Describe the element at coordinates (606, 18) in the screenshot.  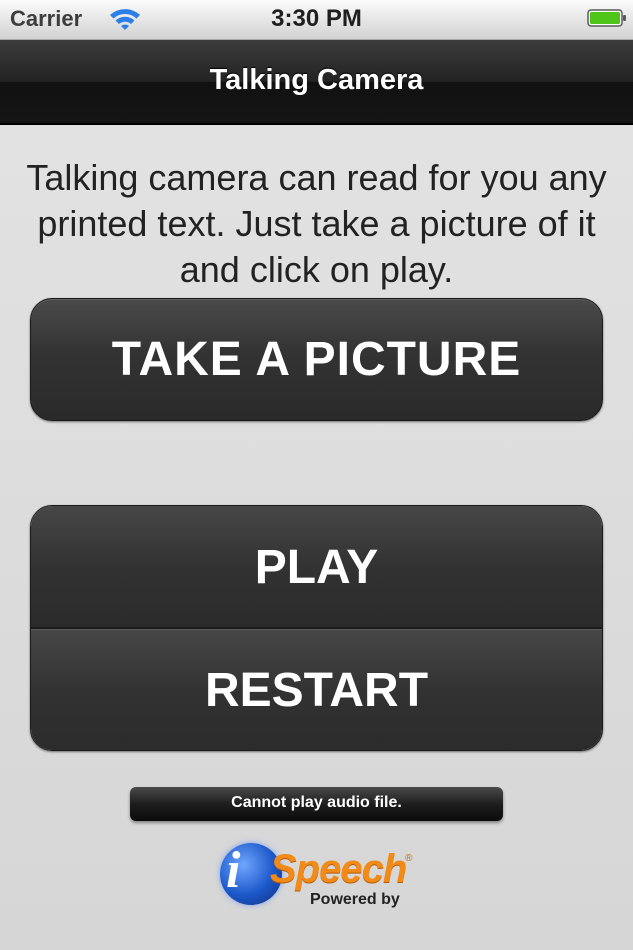
I see `battery-full-icon` at that location.